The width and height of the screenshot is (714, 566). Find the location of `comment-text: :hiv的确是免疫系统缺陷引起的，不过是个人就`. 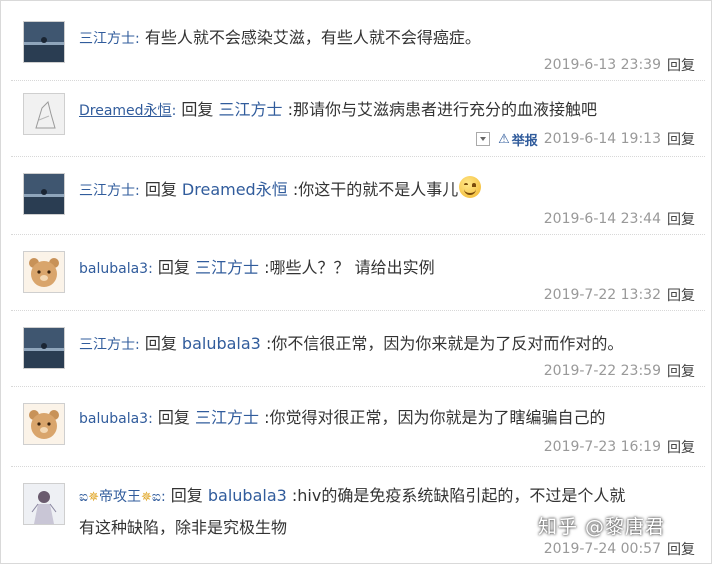

comment-text: :hiv的确是免疫系统缺陷引起的，不过是个人就 is located at coordinates (458, 495).